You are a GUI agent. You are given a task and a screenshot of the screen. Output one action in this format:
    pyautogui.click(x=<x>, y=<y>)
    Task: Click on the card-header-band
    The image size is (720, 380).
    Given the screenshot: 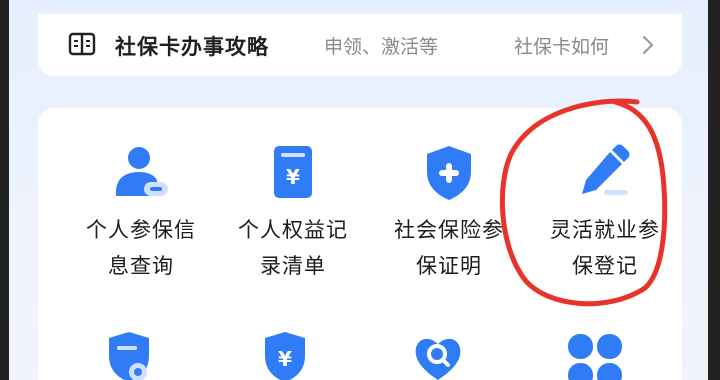 What is the action you would take?
    pyautogui.click(x=360, y=7)
    